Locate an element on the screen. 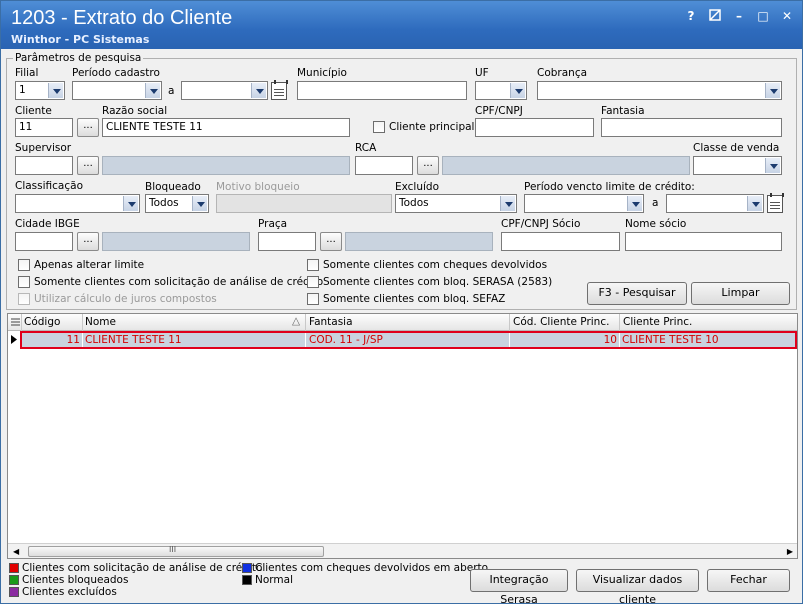  close-button: ✕ is located at coordinates (787, 16).